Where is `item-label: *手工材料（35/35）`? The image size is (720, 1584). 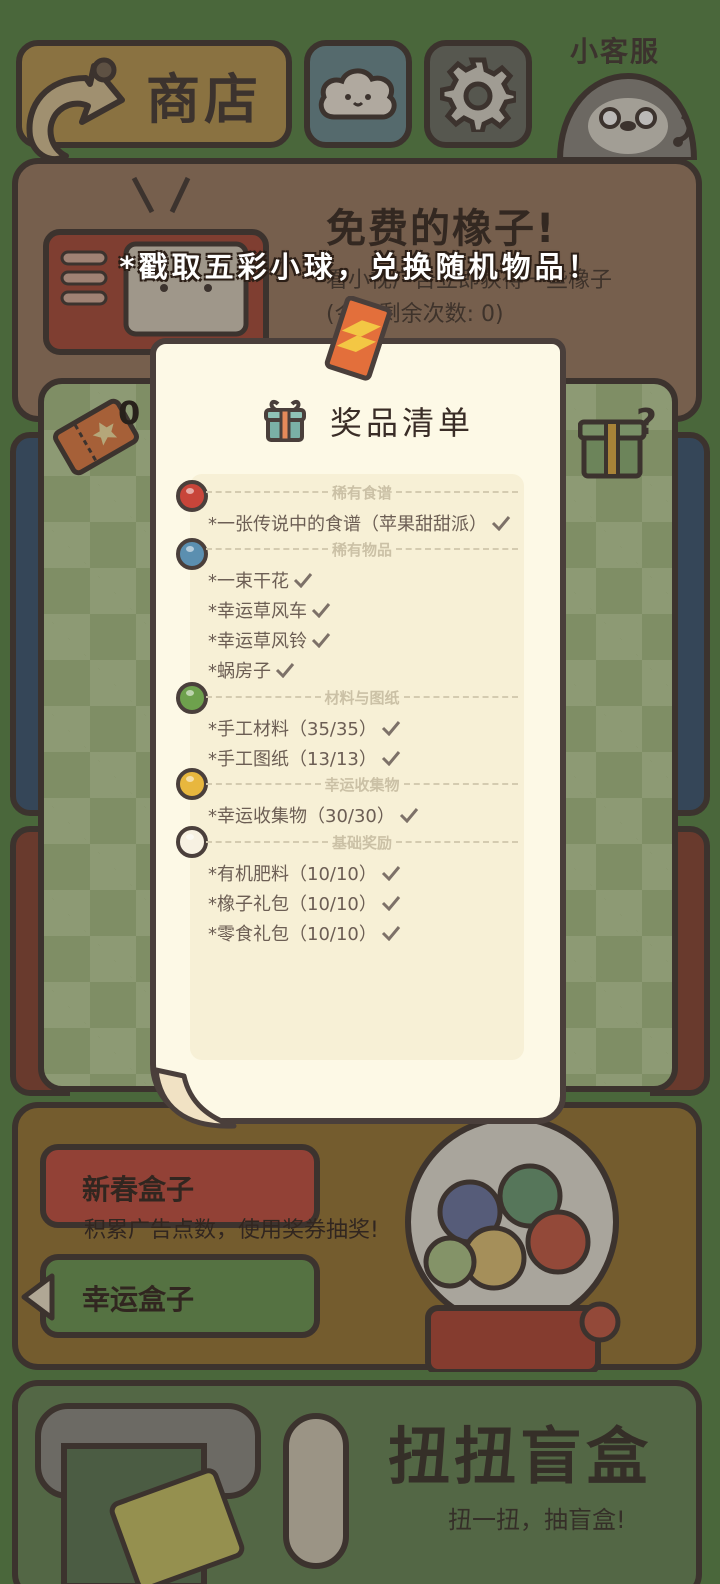
item-label: *手工材料（35/35） is located at coordinates (292, 729).